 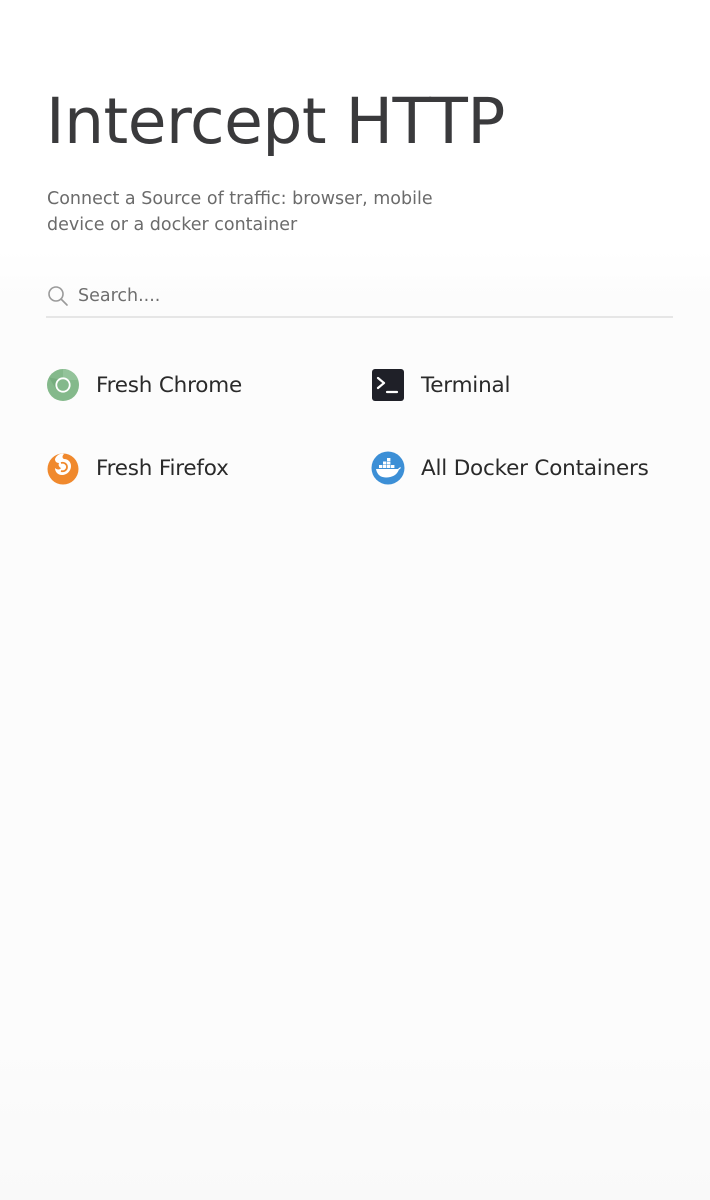 I want to click on firefox-icon, so click(x=63, y=468).